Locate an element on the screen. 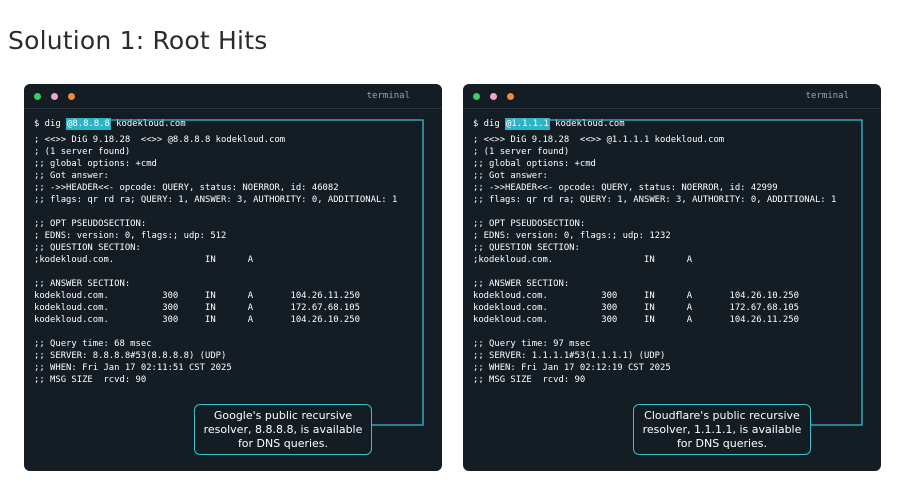 The width and height of the screenshot is (917, 494). output-line: ;; Query time: 68 msec is located at coordinates (93, 344).